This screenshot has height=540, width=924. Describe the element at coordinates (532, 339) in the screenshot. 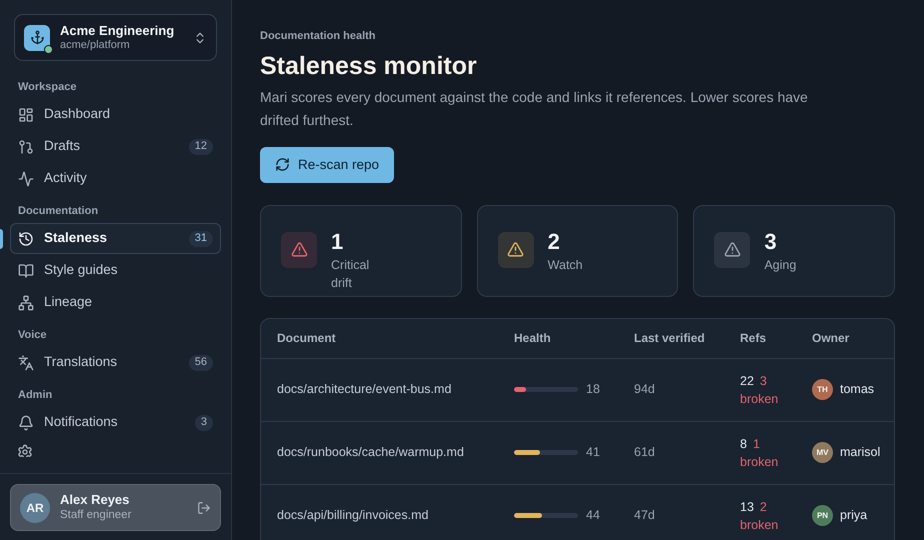

I see `column-header: Health` at that location.